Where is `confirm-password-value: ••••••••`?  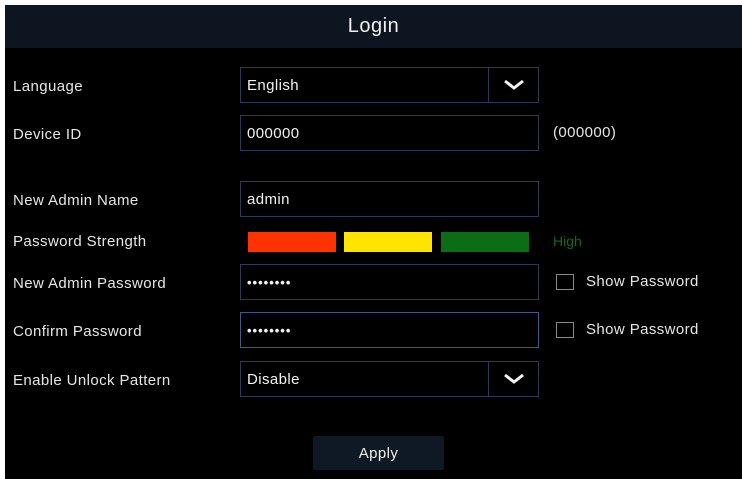
confirm-password-value: •••••••• is located at coordinates (269, 330).